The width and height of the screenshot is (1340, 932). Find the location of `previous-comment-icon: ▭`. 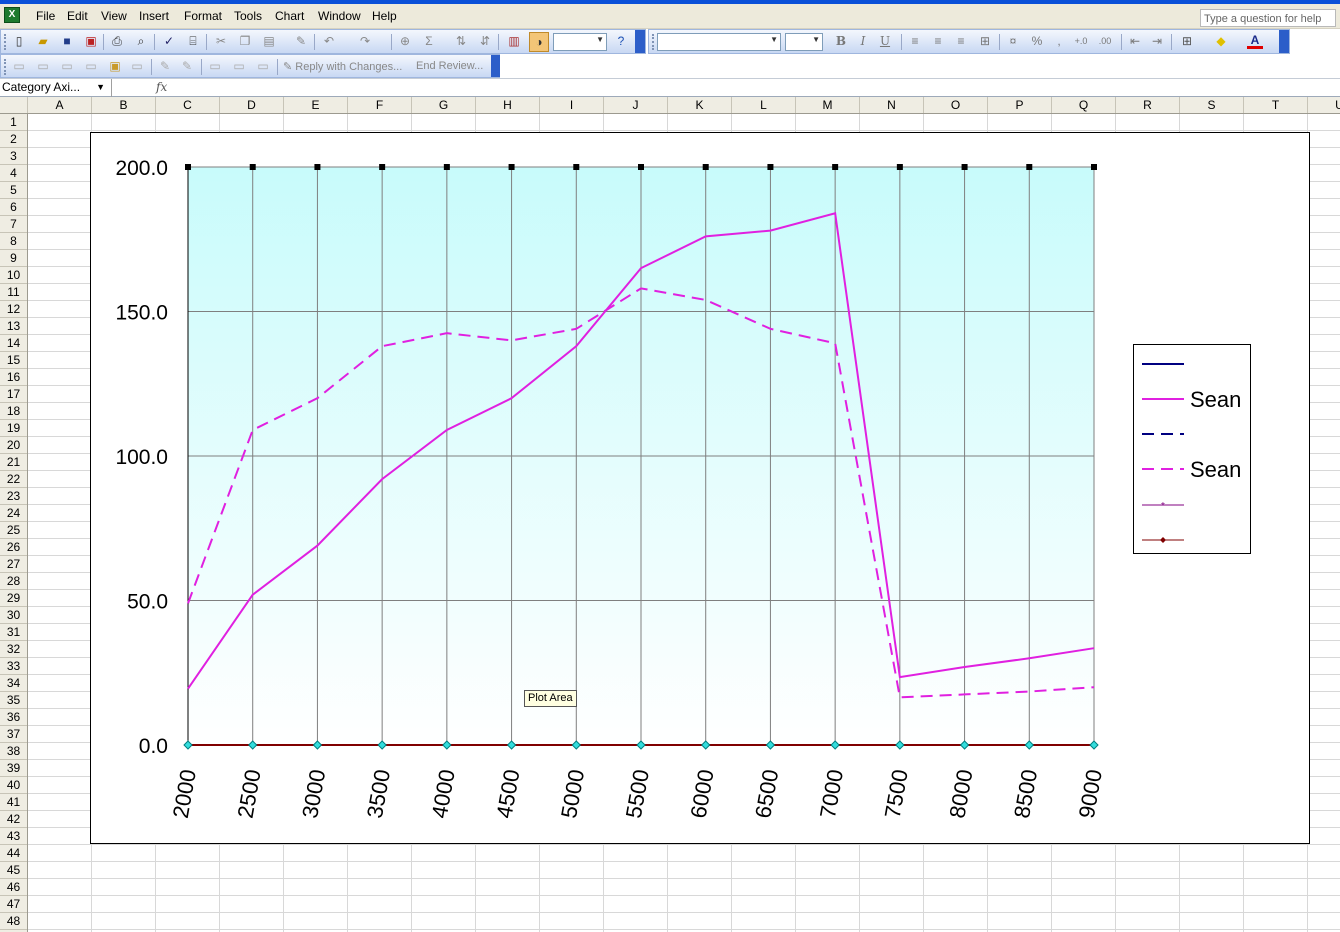

previous-comment-icon: ▭ is located at coordinates (43, 66).